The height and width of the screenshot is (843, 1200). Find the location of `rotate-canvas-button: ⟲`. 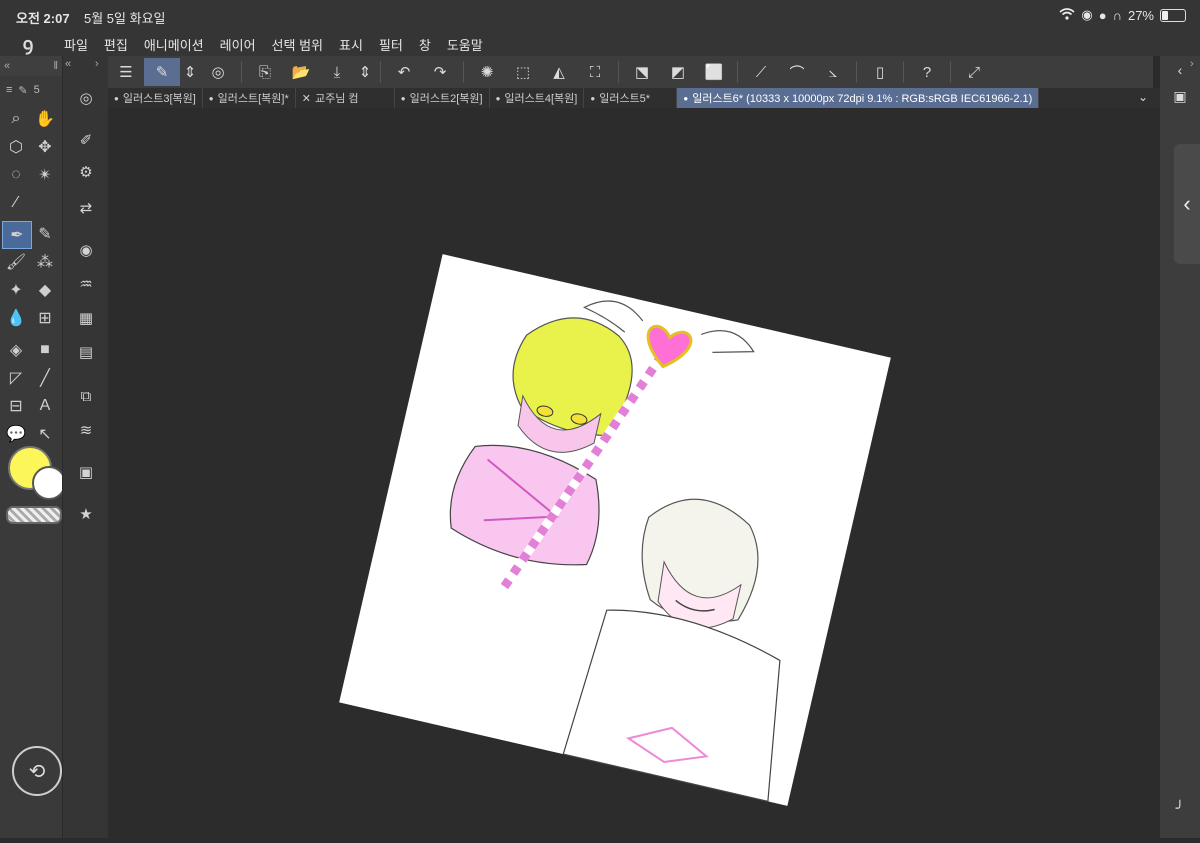

rotate-canvas-button: ⟲ is located at coordinates (37, 771).